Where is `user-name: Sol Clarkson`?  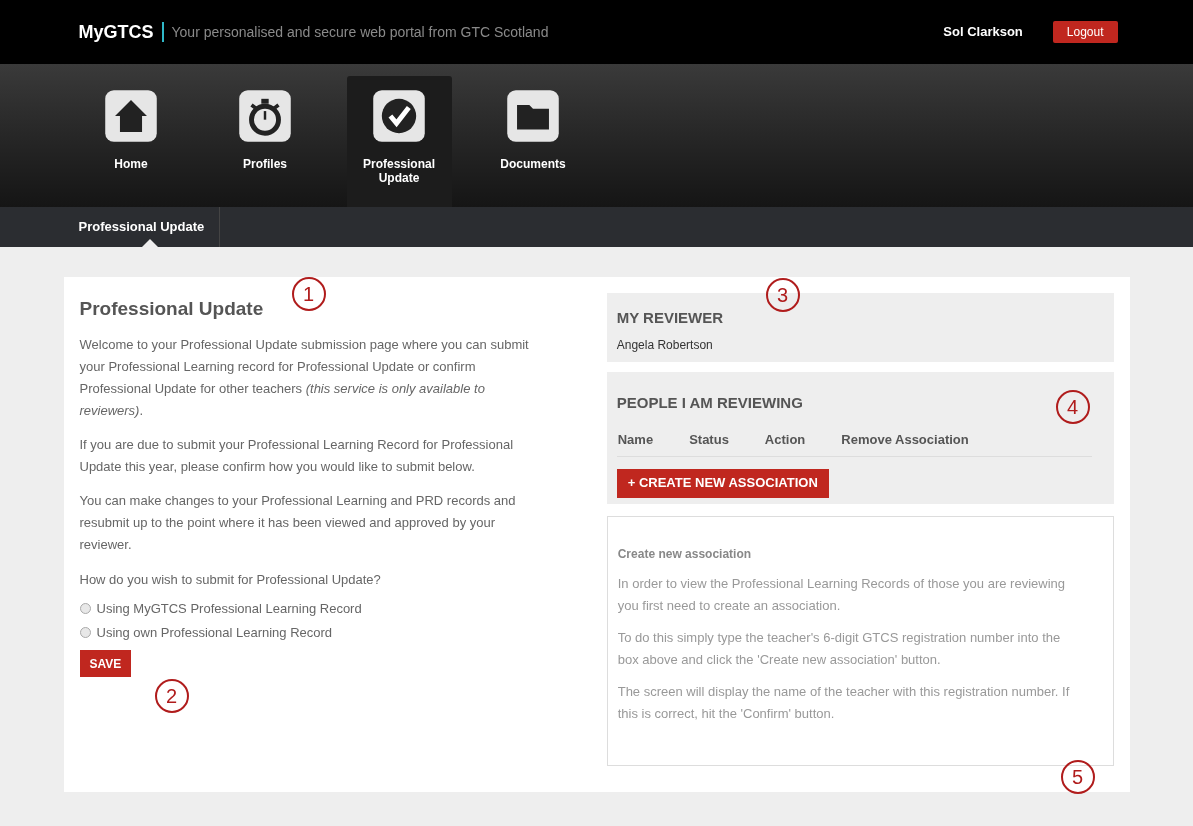 user-name: Sol Clarkson is located at coordinates (983, 32).